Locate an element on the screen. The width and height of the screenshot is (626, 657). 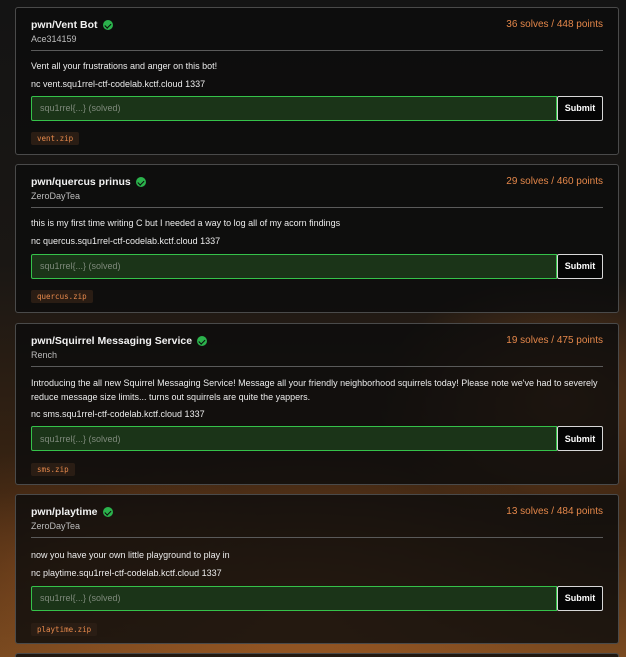
challenge-title: pwn/playtime is located at coordinates (64, 512).